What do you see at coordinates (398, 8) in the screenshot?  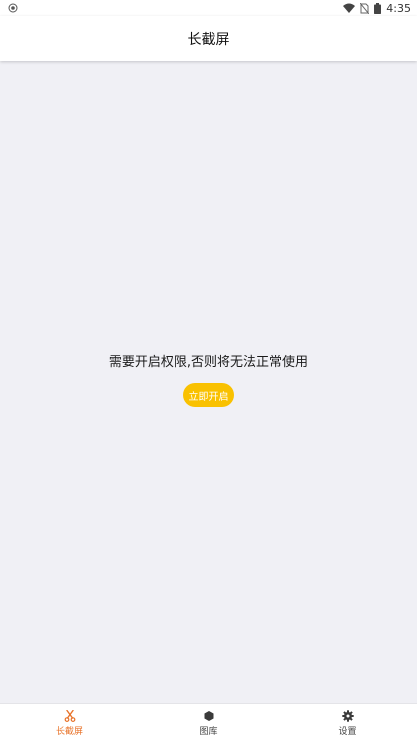 I see `status-time: 4:35` at bounding box center [398, 8].